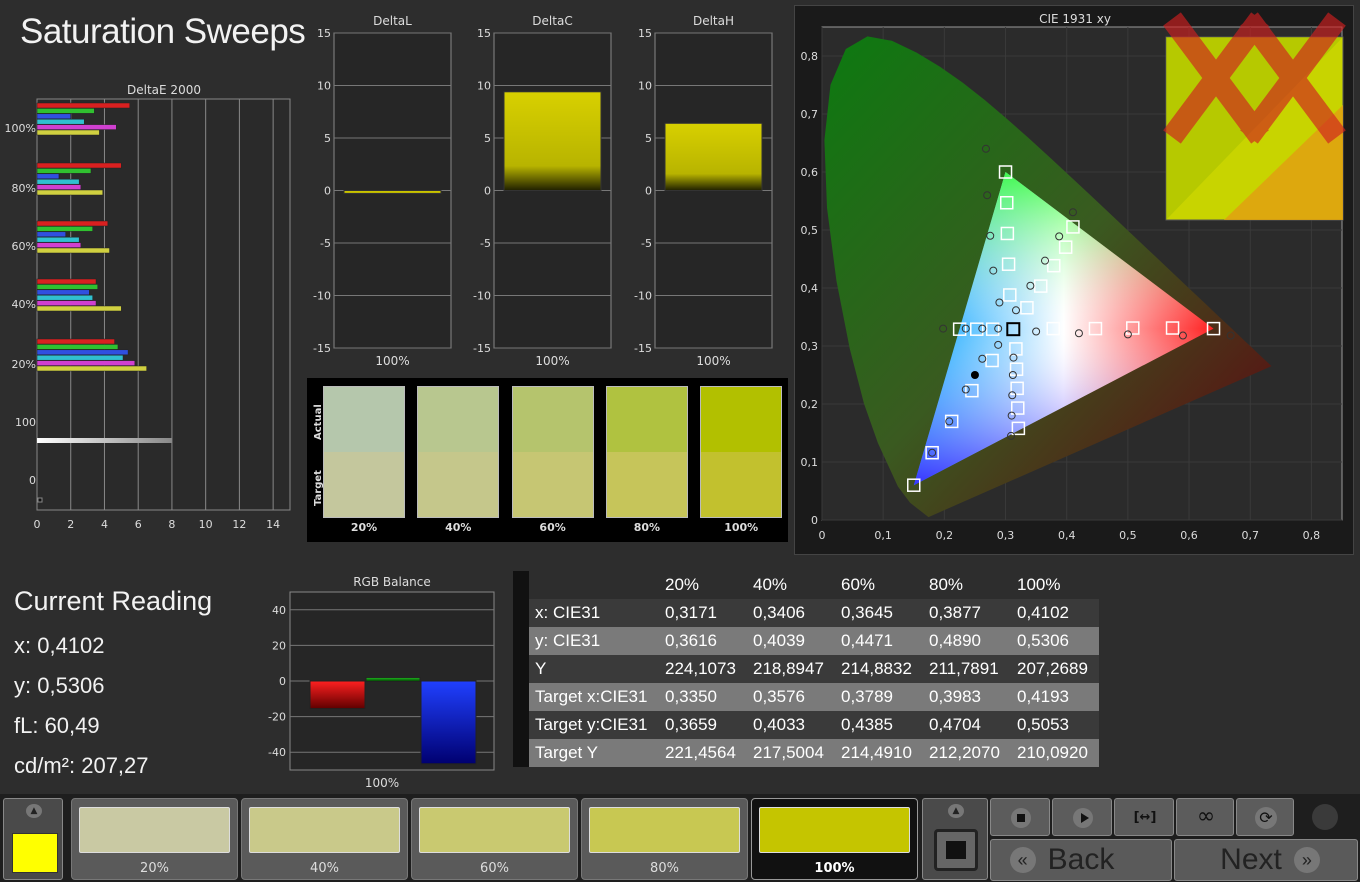  Describe the element at coordinates (974, 375) in the screenshot. I see `cie-current-point` at that location.